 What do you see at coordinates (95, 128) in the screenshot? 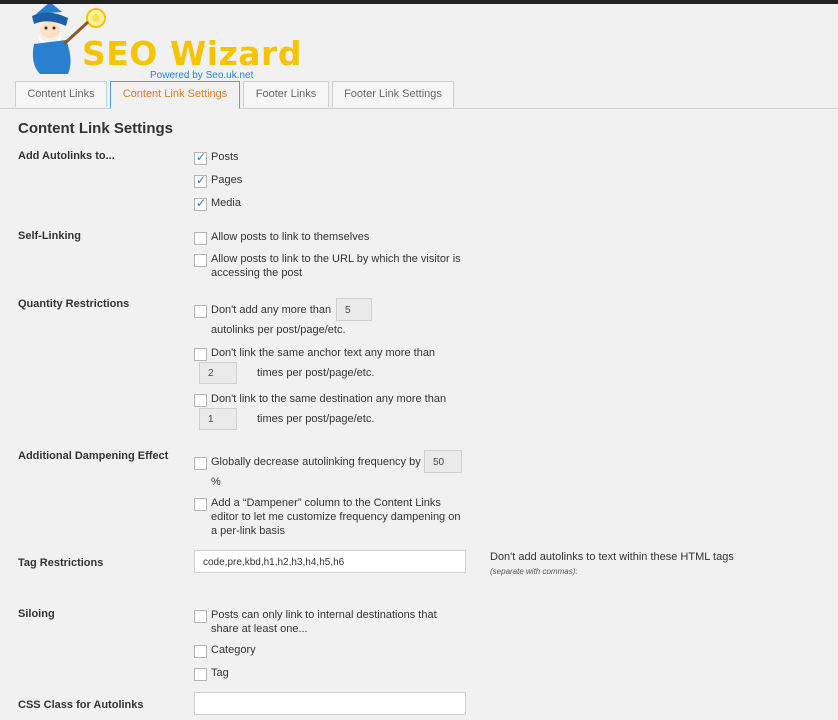
I see `page-title: Content Link Settings` at bounding box center [95, 128].